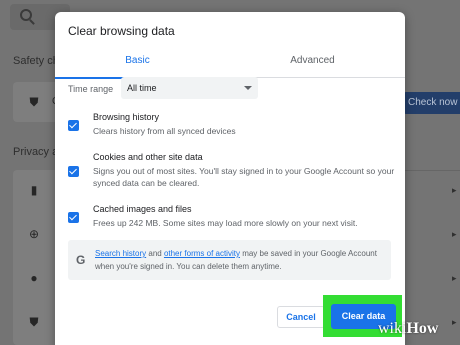 Image resolution: width=460 pixels, height=345 pixels. What do you see at coordinates (121, 31) in the screenshot?
I see `dialog-title: Clear browsing data` at bounding box center [121, 31].